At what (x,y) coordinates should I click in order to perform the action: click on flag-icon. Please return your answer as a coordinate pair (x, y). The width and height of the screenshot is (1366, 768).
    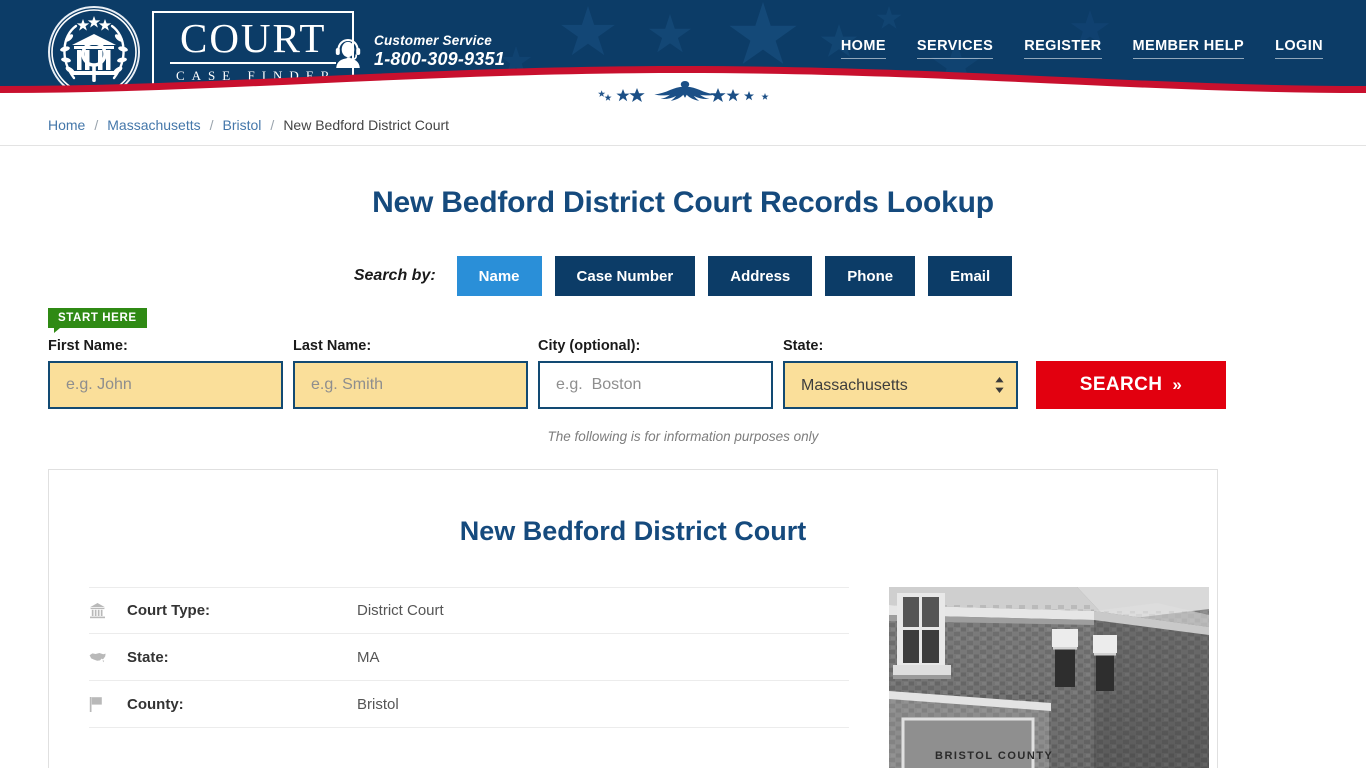
    Looking at the image, I should click on (108, 704).